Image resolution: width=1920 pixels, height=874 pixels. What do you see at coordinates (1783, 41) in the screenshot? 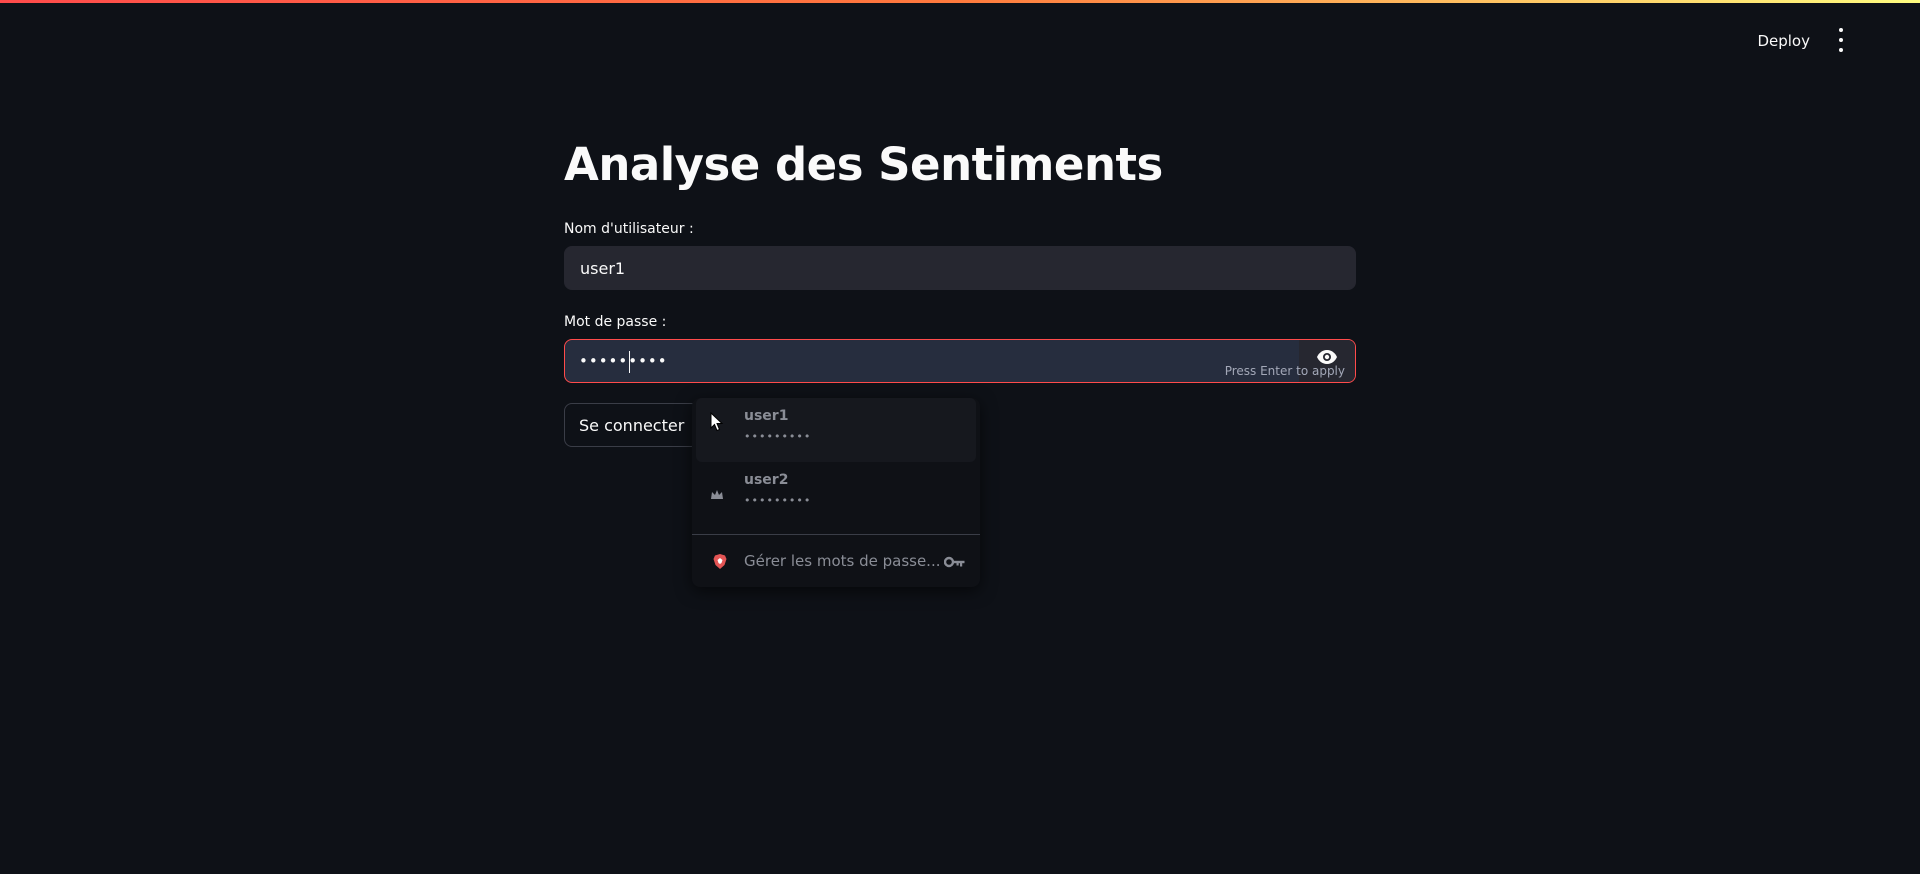
I see `deploy-button: Deploy` at bounding box center [1783, 41].